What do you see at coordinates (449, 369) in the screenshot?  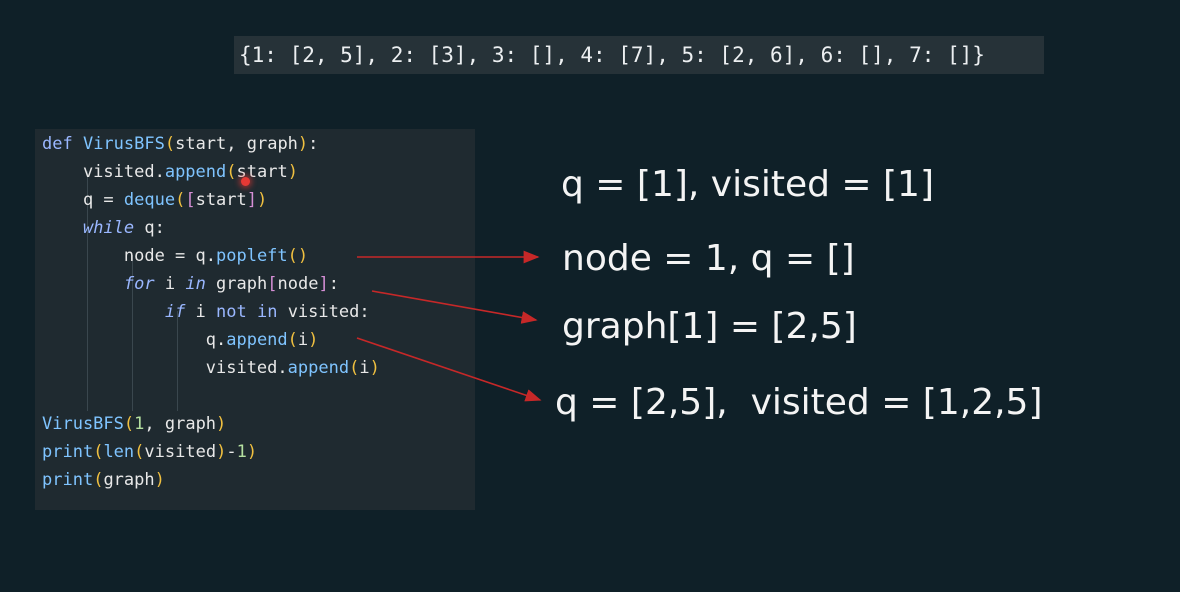 I see `arrow-append` at bounding box center [449, 369].